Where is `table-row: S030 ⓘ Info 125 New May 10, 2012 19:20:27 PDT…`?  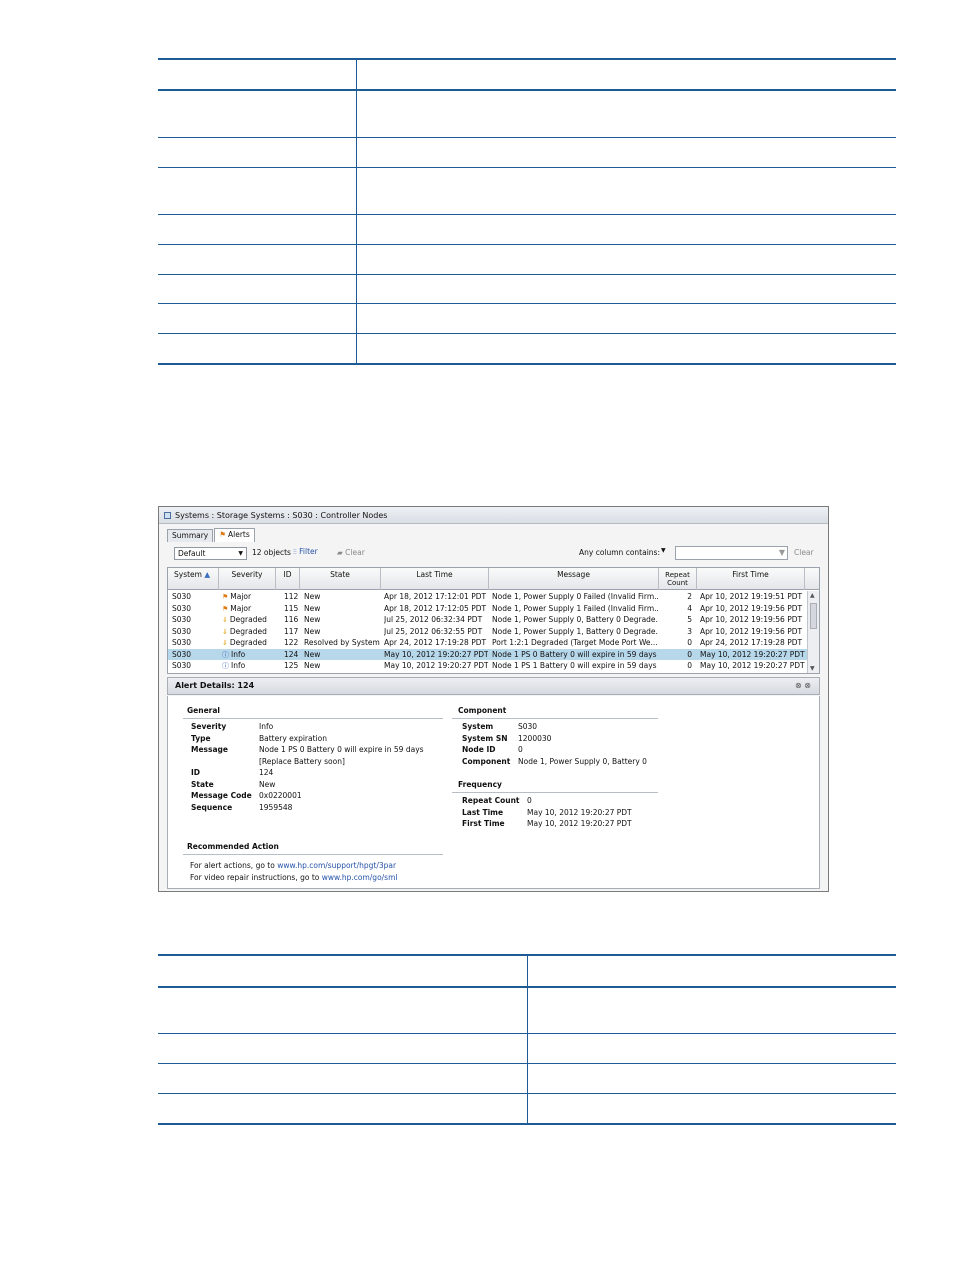 table-row: S030 ⓘ Info 125 New May 10, 2012 19:20:27 PDT… is located at coordinates (488, 666).